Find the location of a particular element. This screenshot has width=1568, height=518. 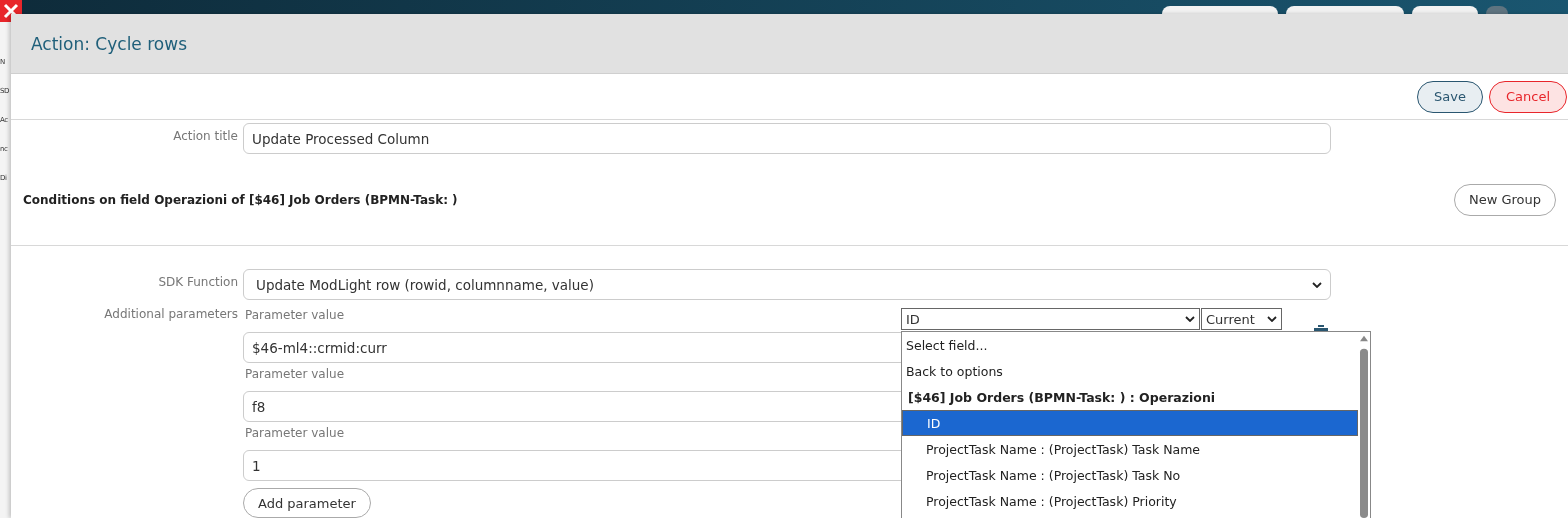

scope-select: Current is located at coordinates (1241, 319).